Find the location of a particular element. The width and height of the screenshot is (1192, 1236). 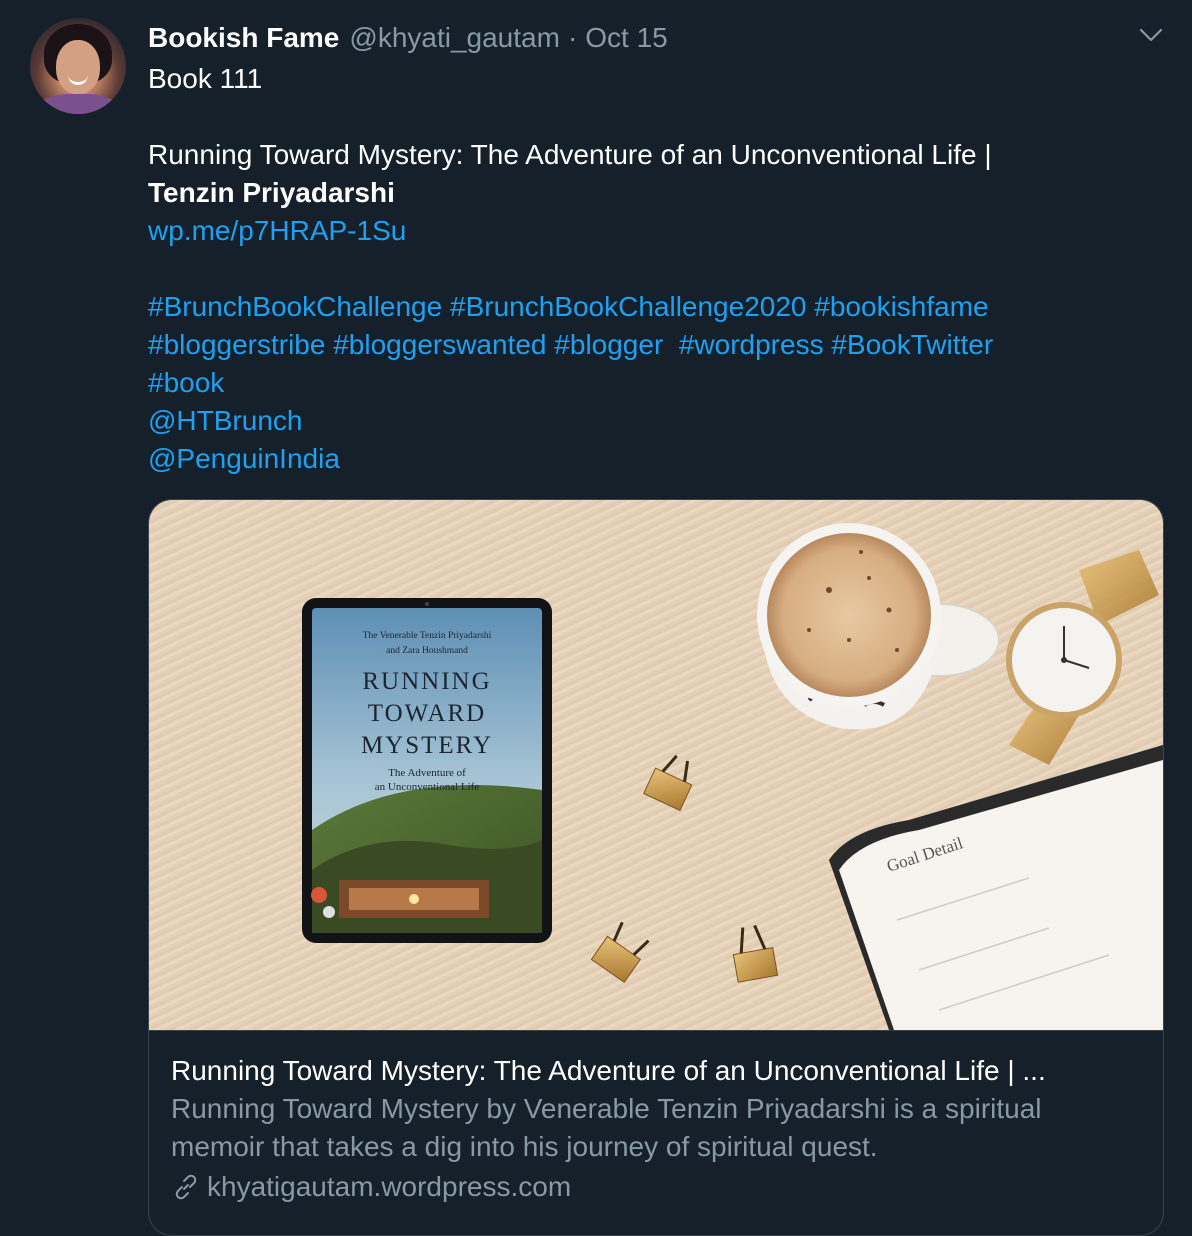

hashtag-link: #bloggerstribe is located at coordinates (236, 344).